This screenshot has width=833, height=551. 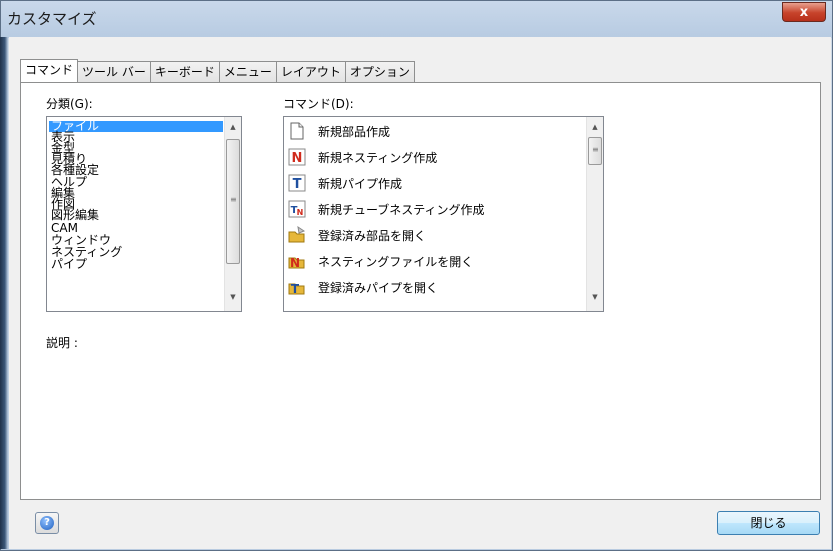 I want to click on tab-menu: メニュー, so click(x=247, y=71).